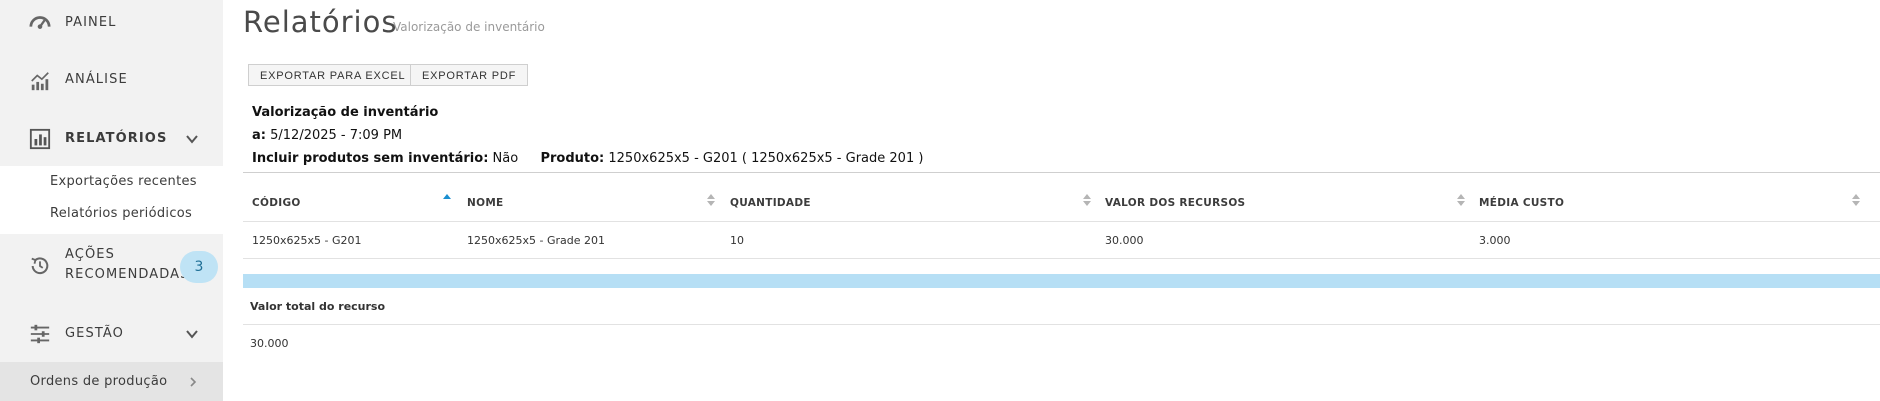 This screenshot has height=401, width=1880. What do you see at coordinates (90, 254) in the screenshot?
I see `nav-acoes-label: AÇÕES` at bounding box center [90, 254].